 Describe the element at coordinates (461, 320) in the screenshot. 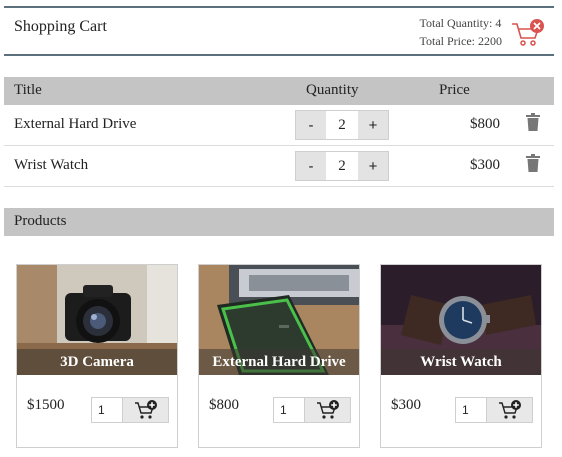

I see `product-image: Wrist Watch` at that location.